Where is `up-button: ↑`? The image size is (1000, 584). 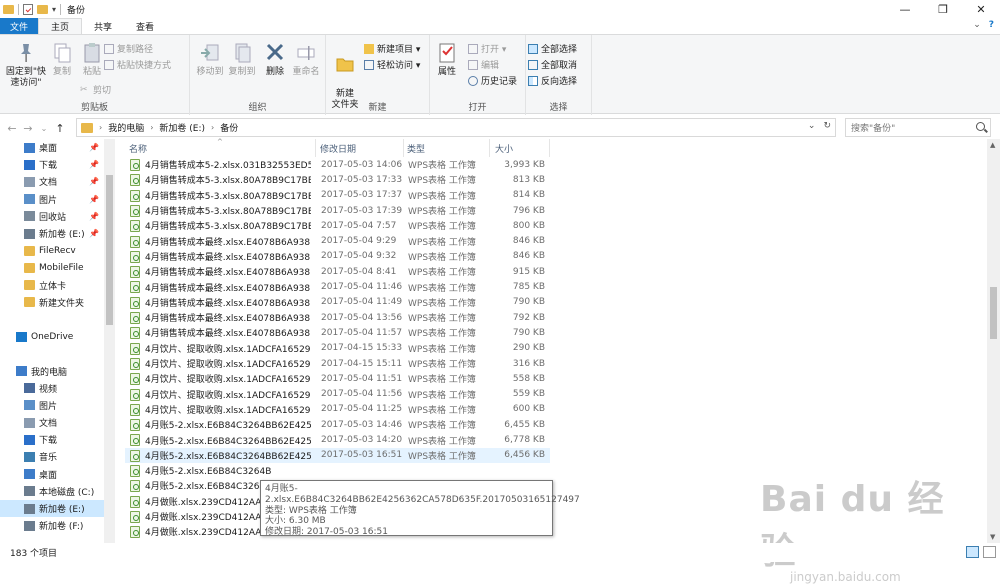
up-button: ↑ is located at coordinates (60, 128).